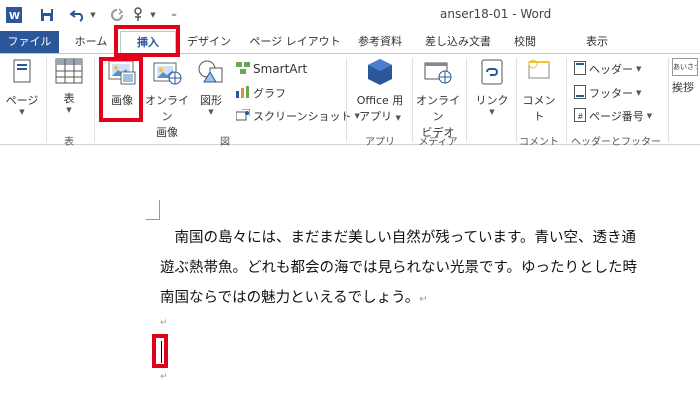 This screenshot has height=409, width=700. What do you see at coordinates (302, 116) in the screenshot?
I see `screenshot-label: スクリーンショット` at bounding box center [302, 116].